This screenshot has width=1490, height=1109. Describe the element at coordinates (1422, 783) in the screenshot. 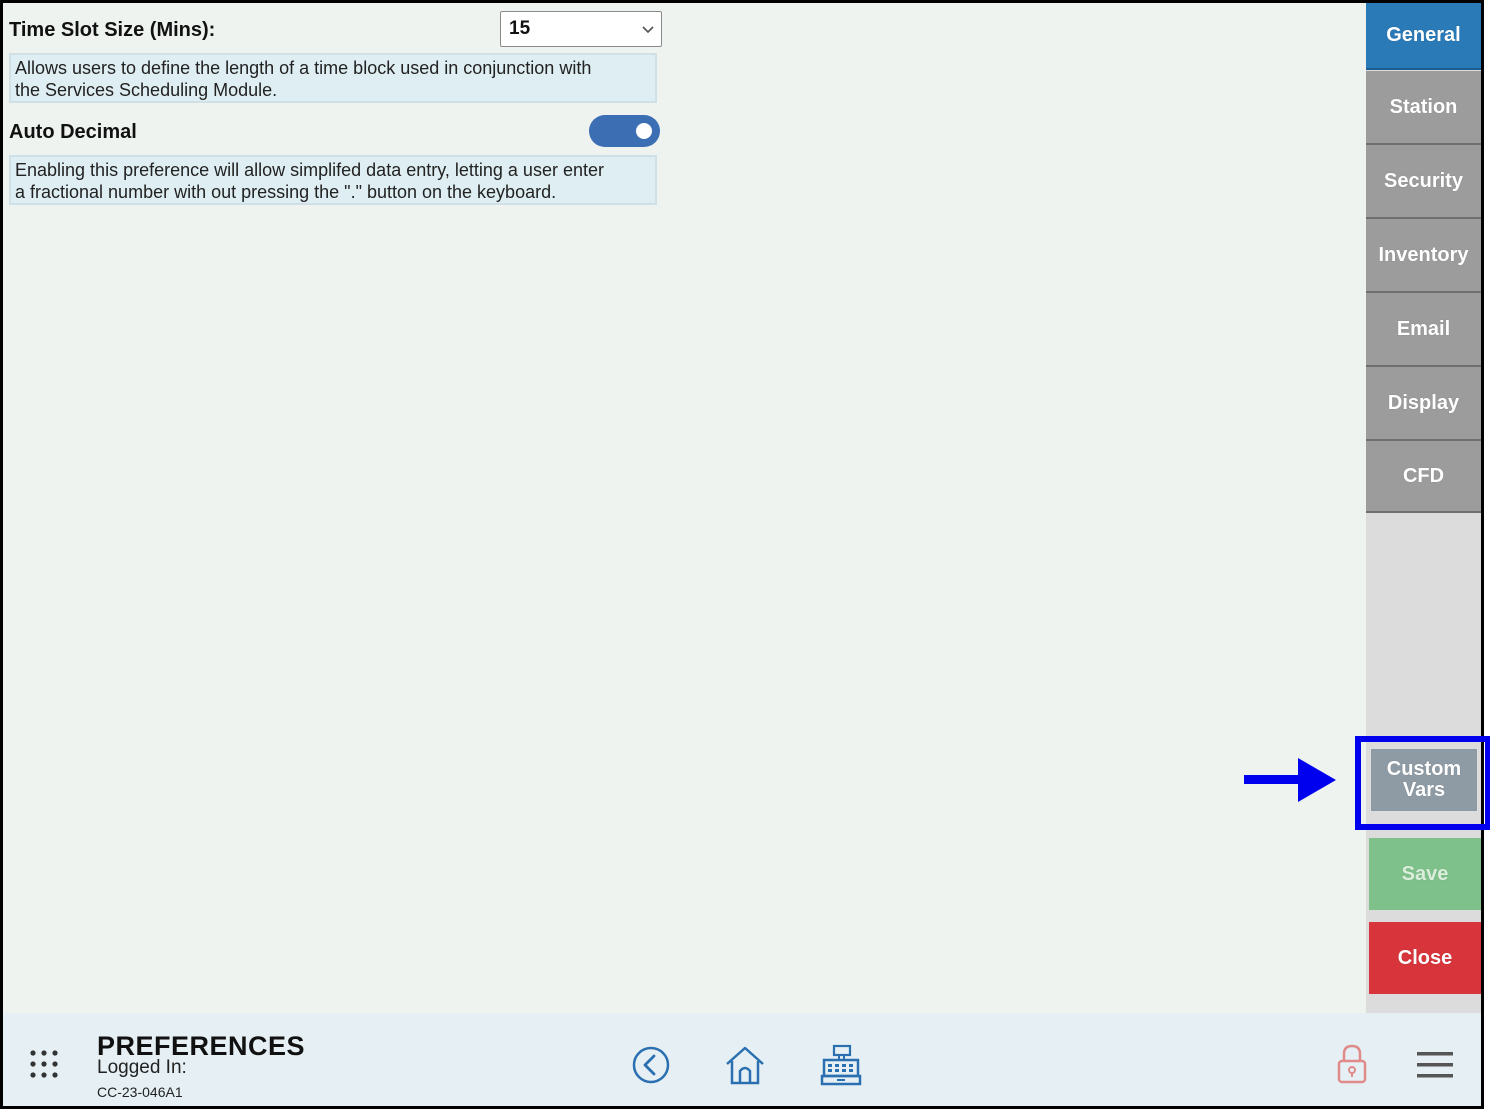

I see `custom-vars-highlight-box` at that location.